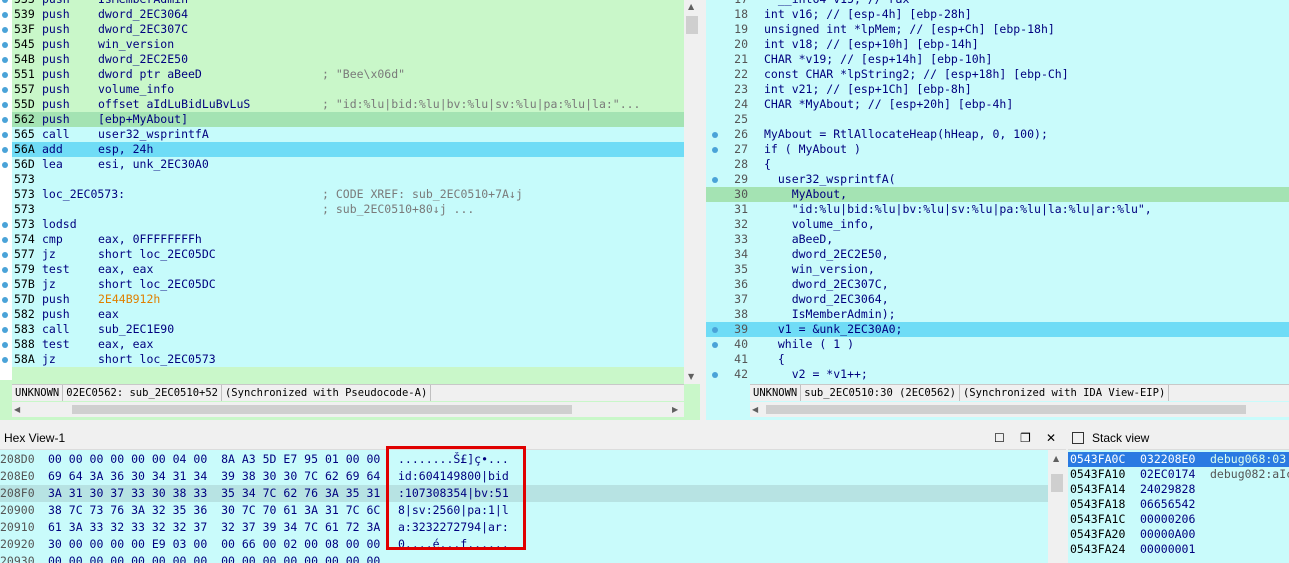  Describe the element at coordinates (1178, 549) in the screenshot. I see `stack-row: 0543FA24 00000001` at that location.